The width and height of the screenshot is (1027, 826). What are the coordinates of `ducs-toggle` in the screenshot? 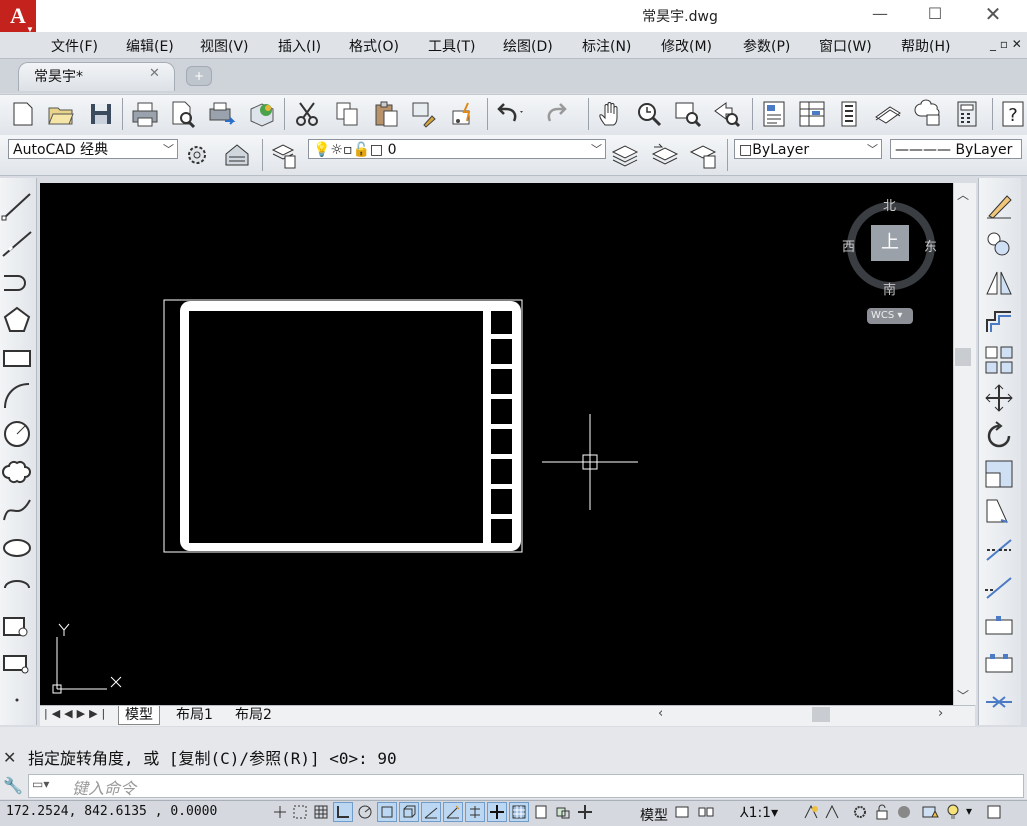 It's located at (453, 812).